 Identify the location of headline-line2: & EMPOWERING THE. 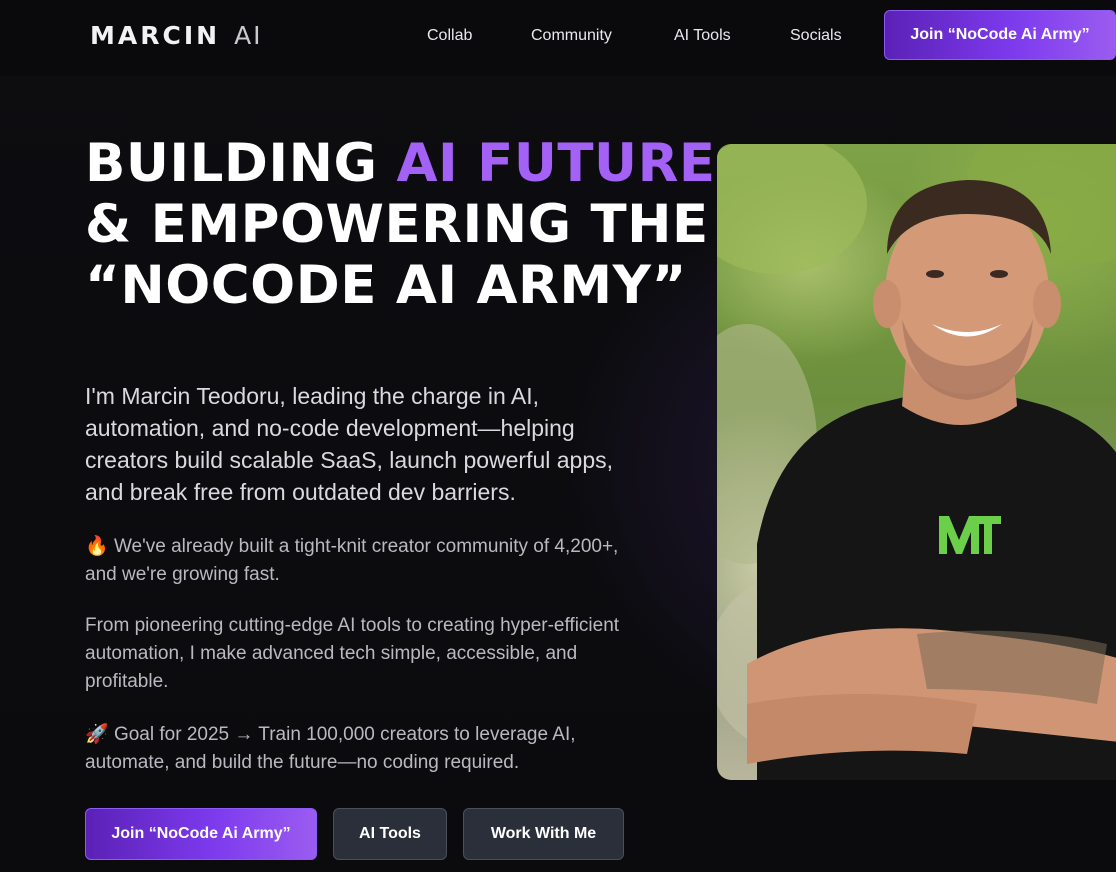
(397, 224).